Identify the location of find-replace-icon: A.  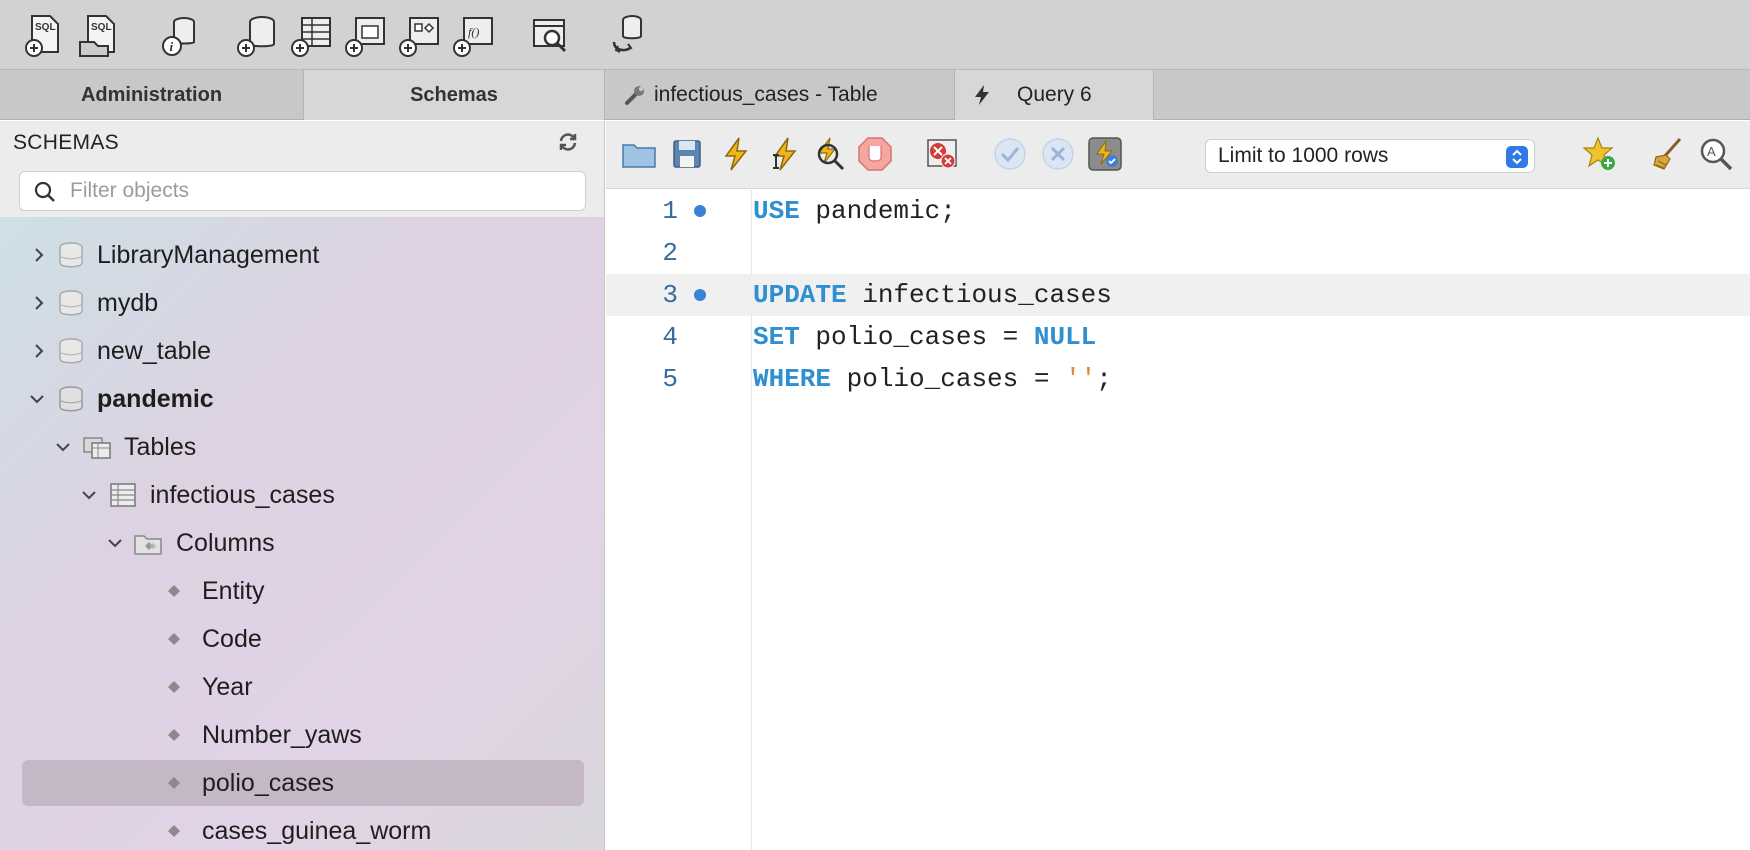
(1716, 154).